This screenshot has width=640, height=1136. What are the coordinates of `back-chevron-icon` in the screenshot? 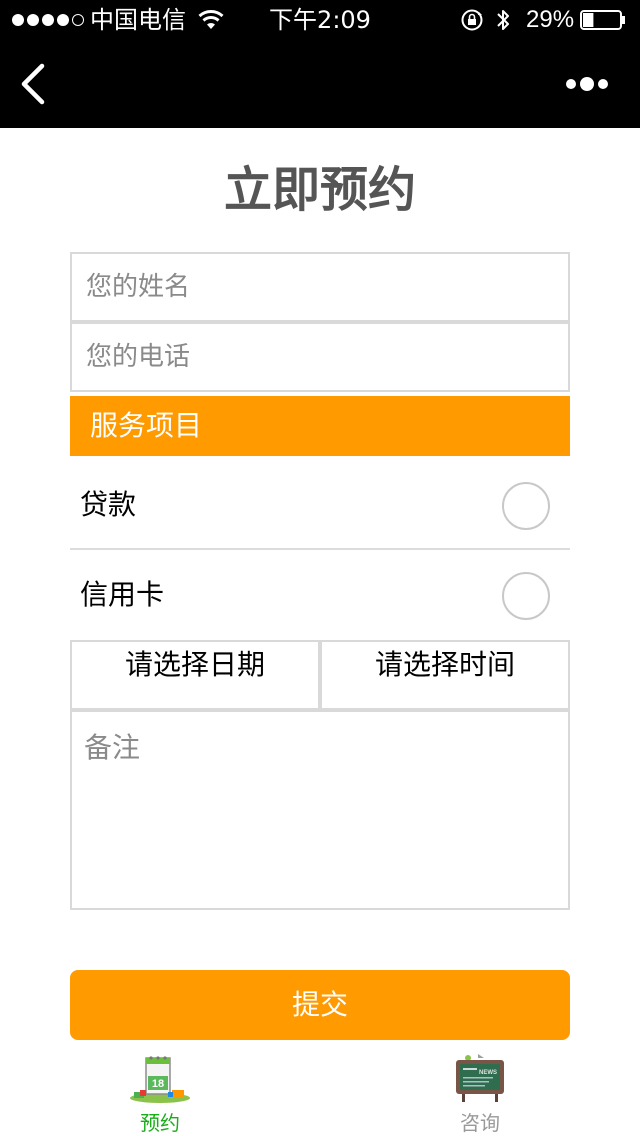 It's located at (33, 84).